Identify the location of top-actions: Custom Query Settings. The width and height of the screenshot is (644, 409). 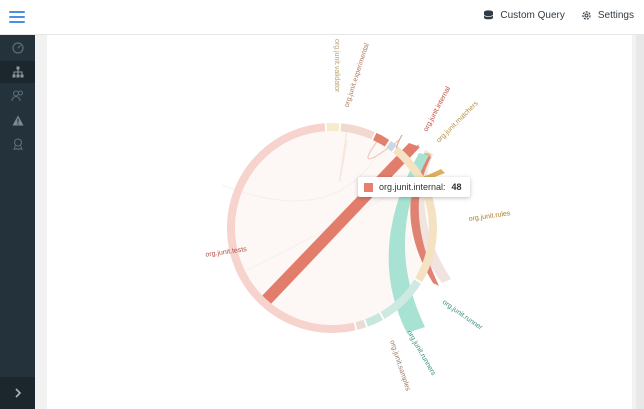
(558, 15).